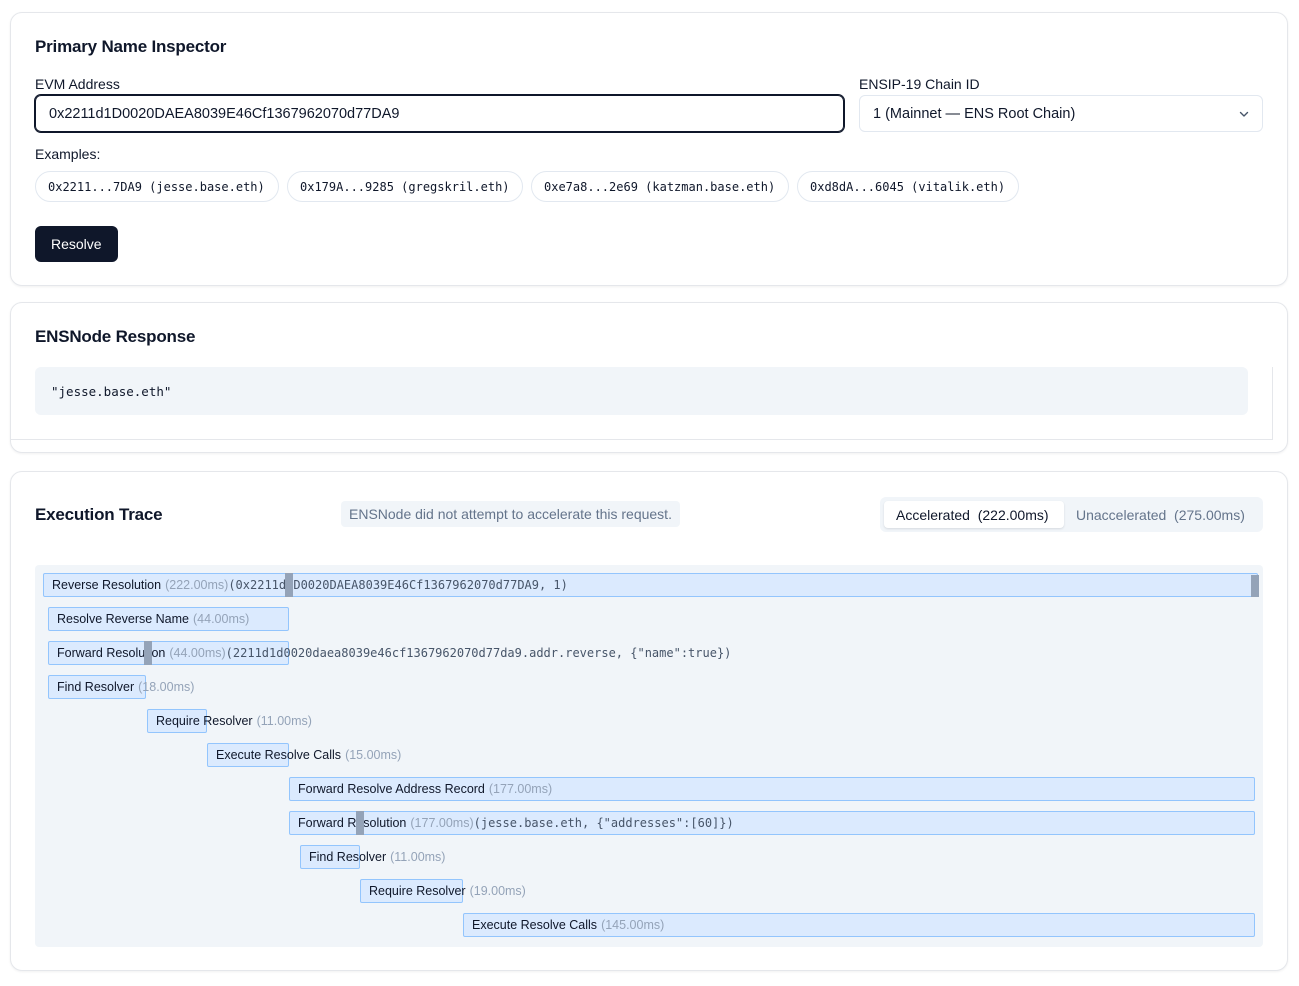 The height and width of the screenshot is (986, 1299). Describe the element at coordinates (123, 619) in the screenshot. I see `span-name: Resolve Reverse Name` at that location.